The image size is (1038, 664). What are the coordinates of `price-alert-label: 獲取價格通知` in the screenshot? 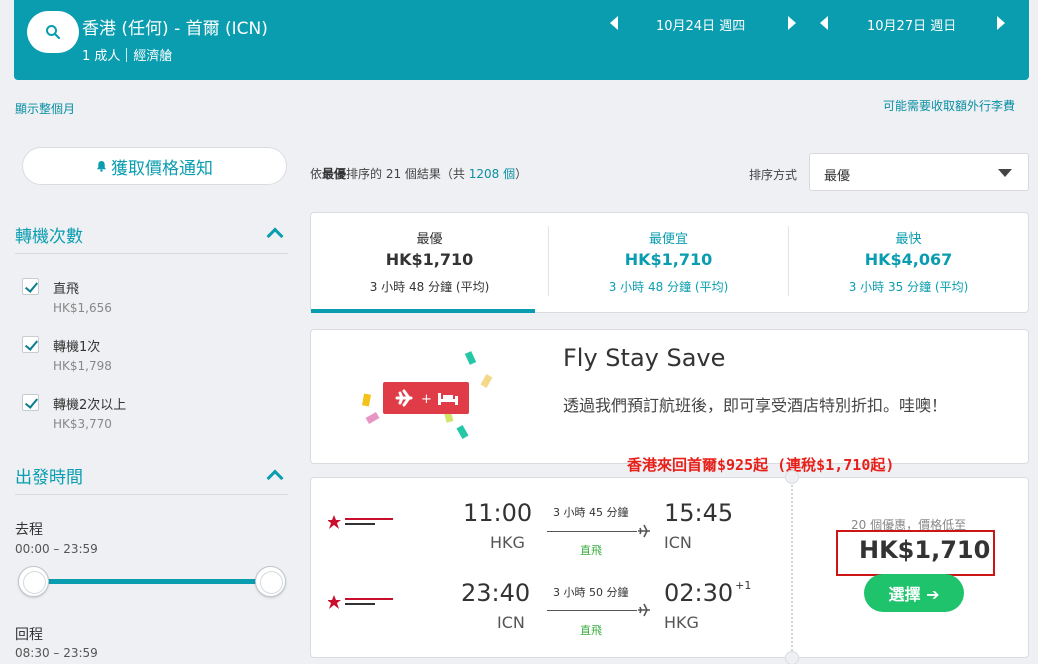 It's located at (162, 168).